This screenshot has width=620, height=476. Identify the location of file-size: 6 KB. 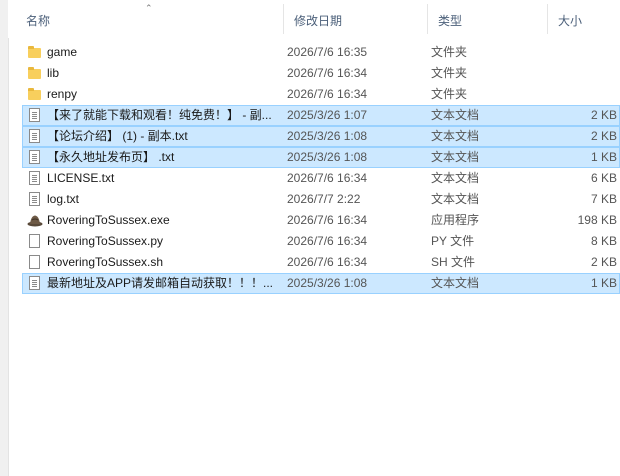
(603, 178).